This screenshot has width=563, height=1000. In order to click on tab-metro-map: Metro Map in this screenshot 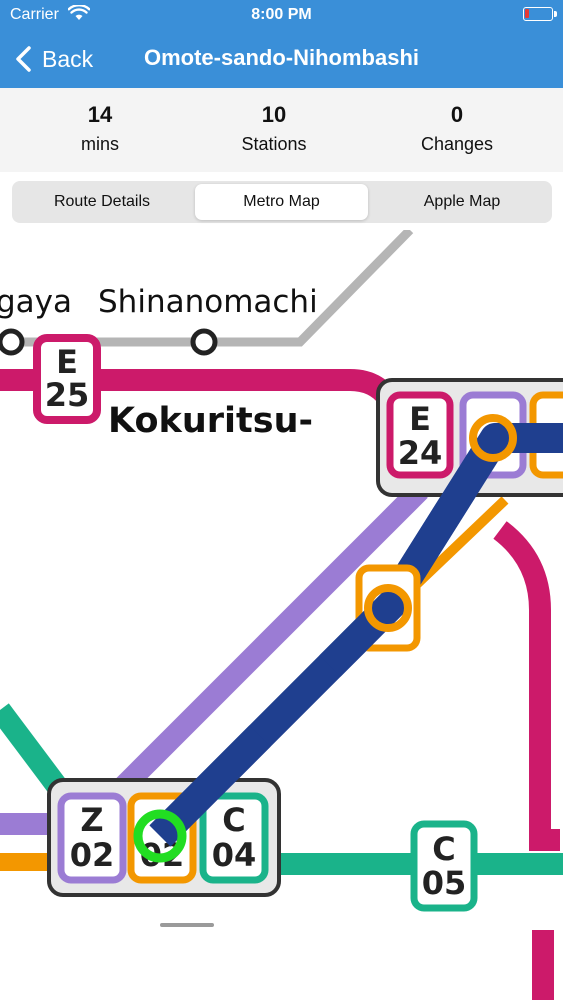, I will do `click(281, 202)`.